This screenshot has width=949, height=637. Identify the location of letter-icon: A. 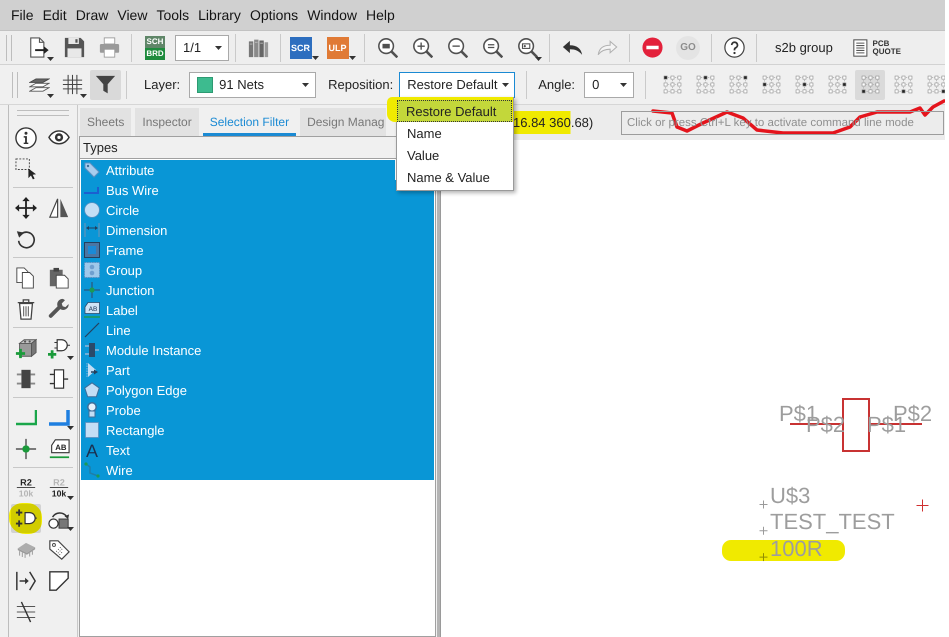
(92, 450).